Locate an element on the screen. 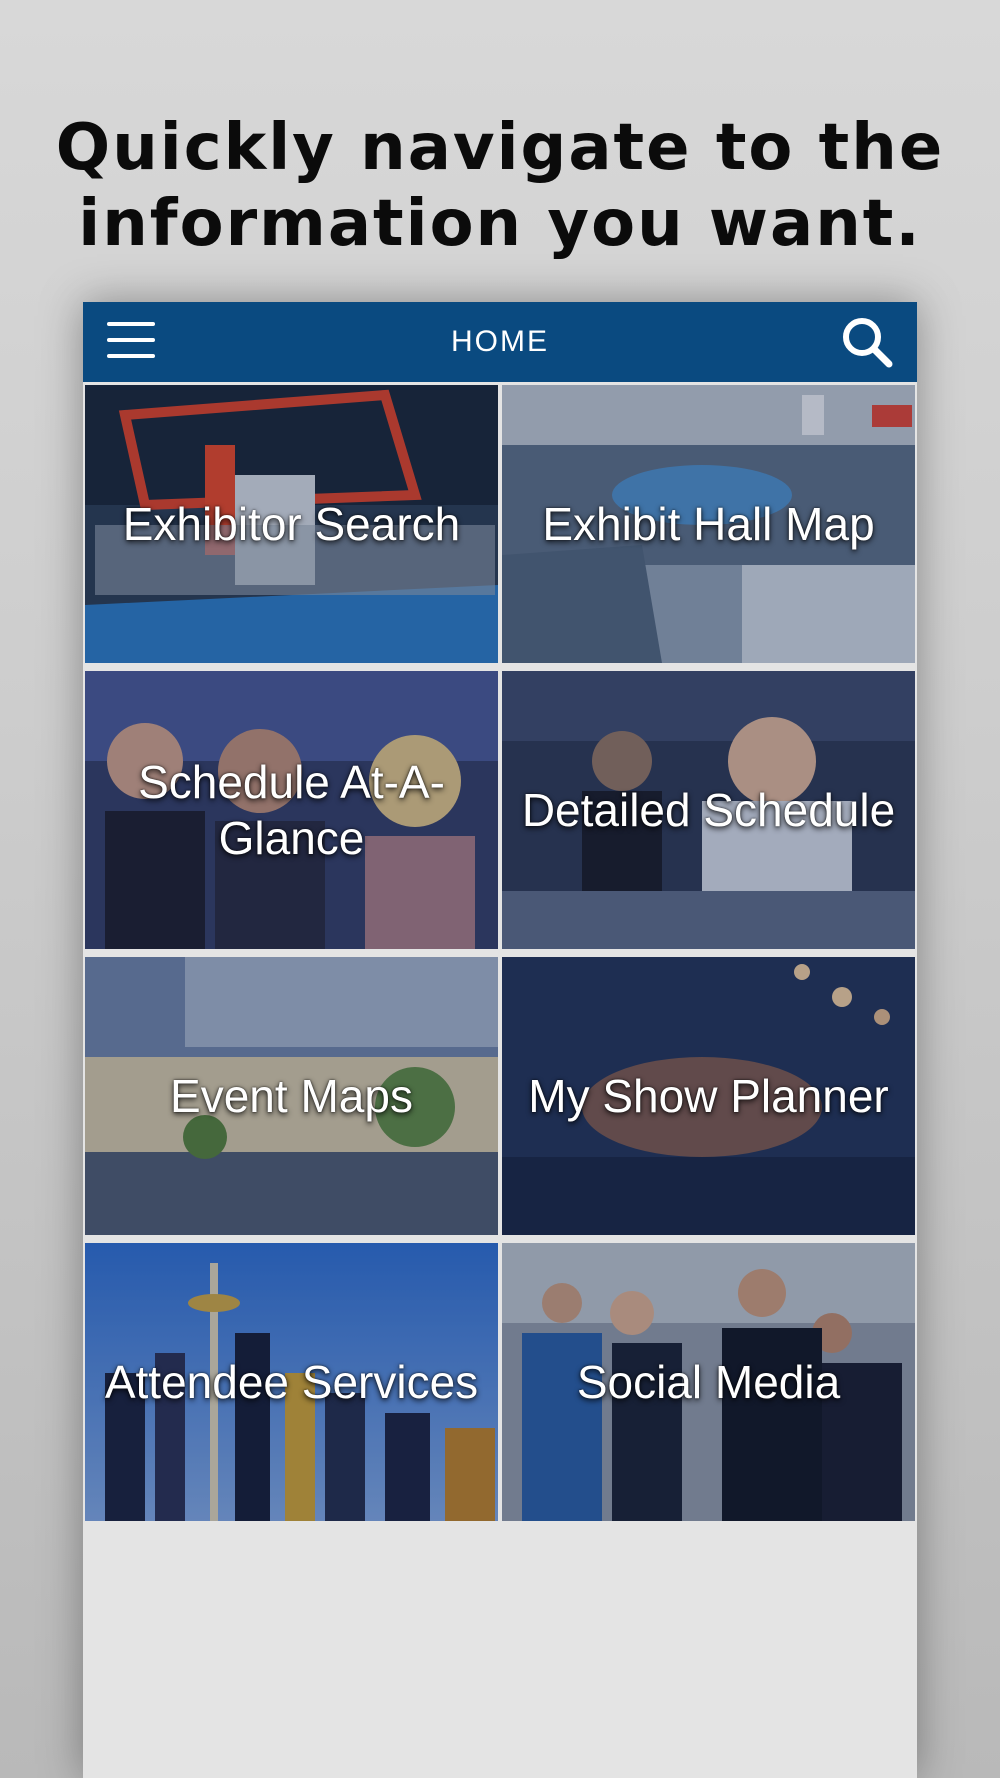 The width and height of the screenshot is (1000, 1778). search-icon is located at coordinates (867, 342).